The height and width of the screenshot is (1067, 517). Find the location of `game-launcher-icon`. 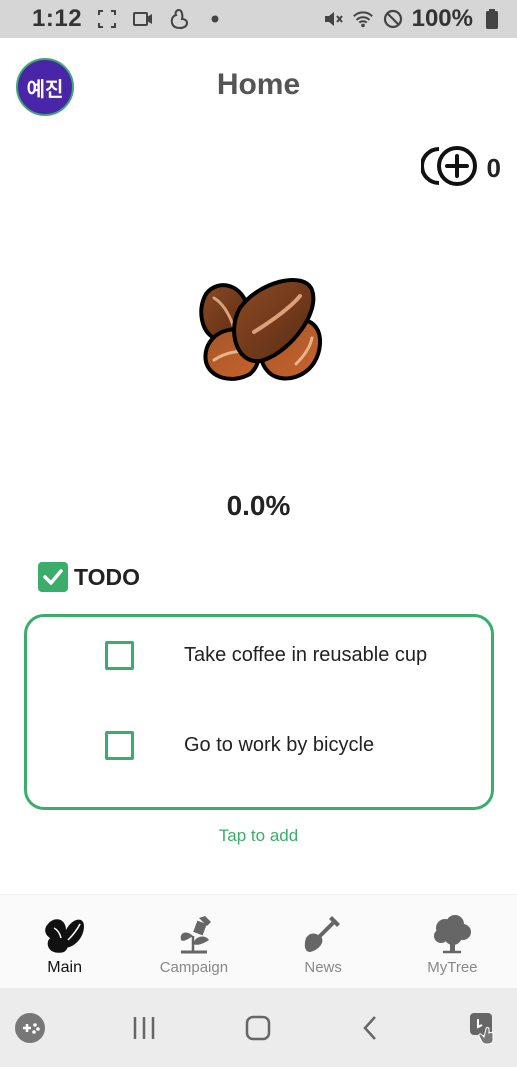

game-launcher-icon is located at coordinates (30, 1028).